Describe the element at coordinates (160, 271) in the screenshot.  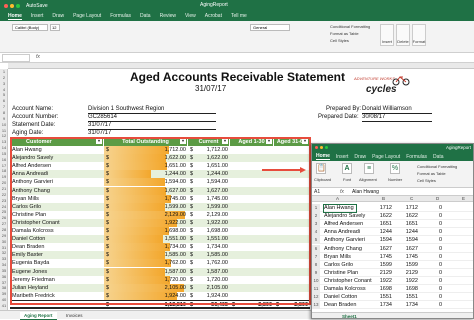
I see `table-row: Eugene Jones1,587.001,587.00` at that location.